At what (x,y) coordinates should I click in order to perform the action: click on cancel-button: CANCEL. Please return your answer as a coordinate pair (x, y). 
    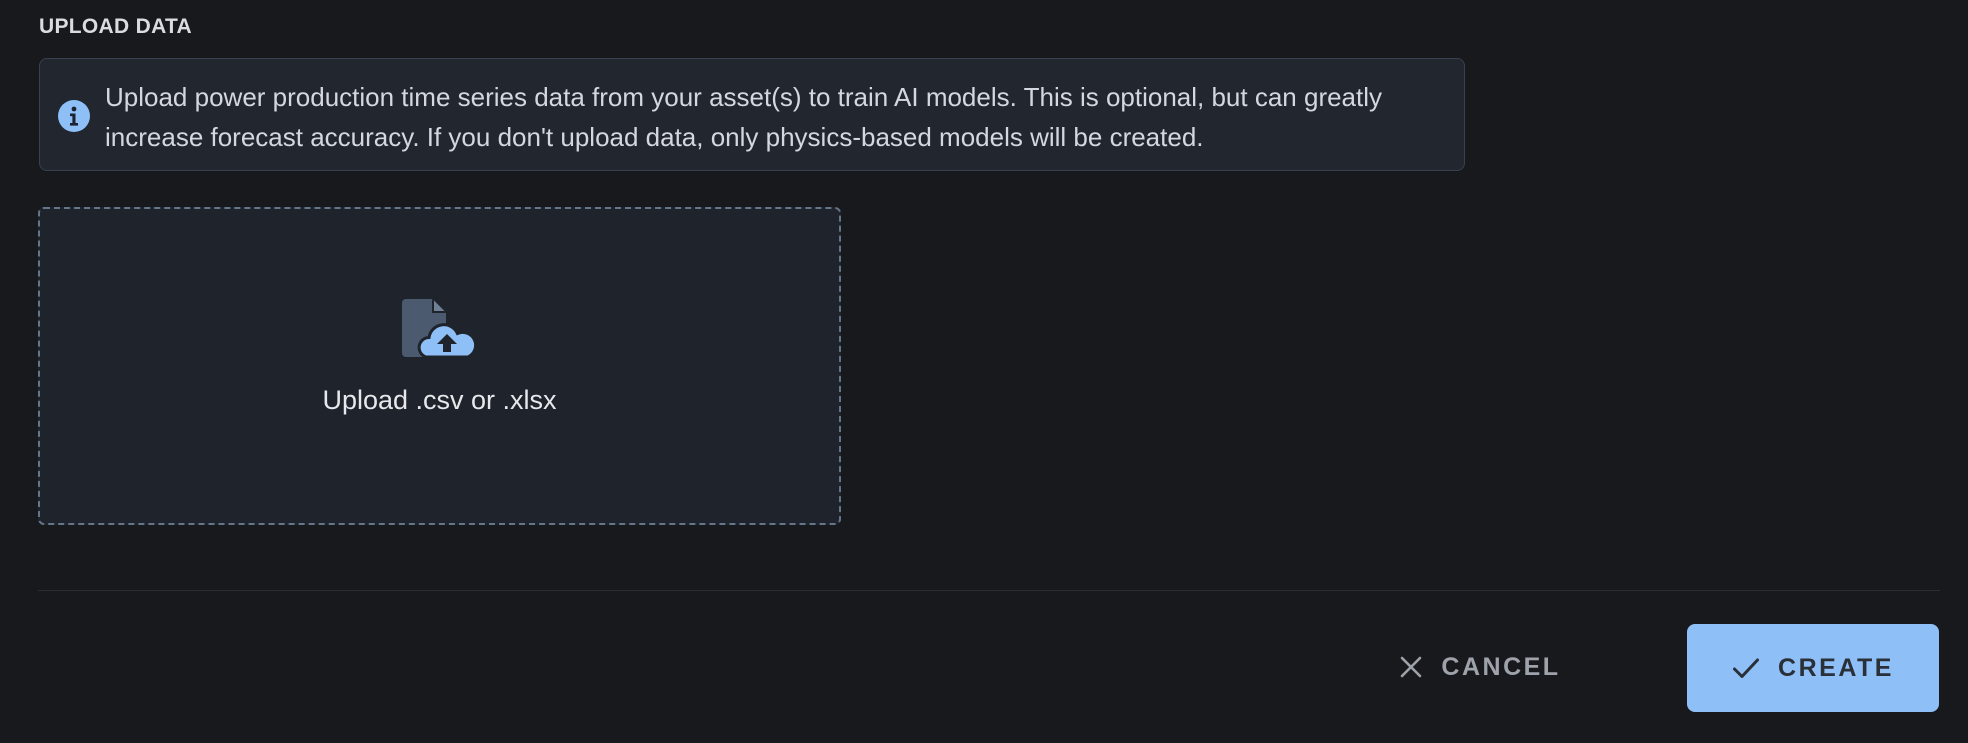
    Looking at the image, I should click on (1480, 667).